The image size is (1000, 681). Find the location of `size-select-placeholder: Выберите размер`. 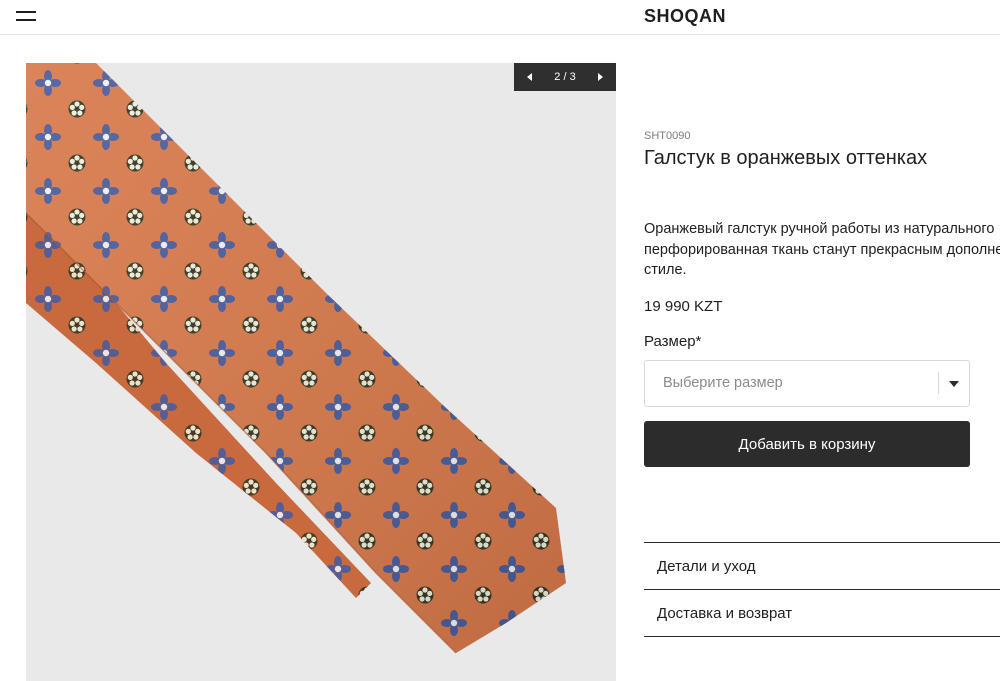

size-select-placeholder: Выберите размер is located at coordinates (723, 383).